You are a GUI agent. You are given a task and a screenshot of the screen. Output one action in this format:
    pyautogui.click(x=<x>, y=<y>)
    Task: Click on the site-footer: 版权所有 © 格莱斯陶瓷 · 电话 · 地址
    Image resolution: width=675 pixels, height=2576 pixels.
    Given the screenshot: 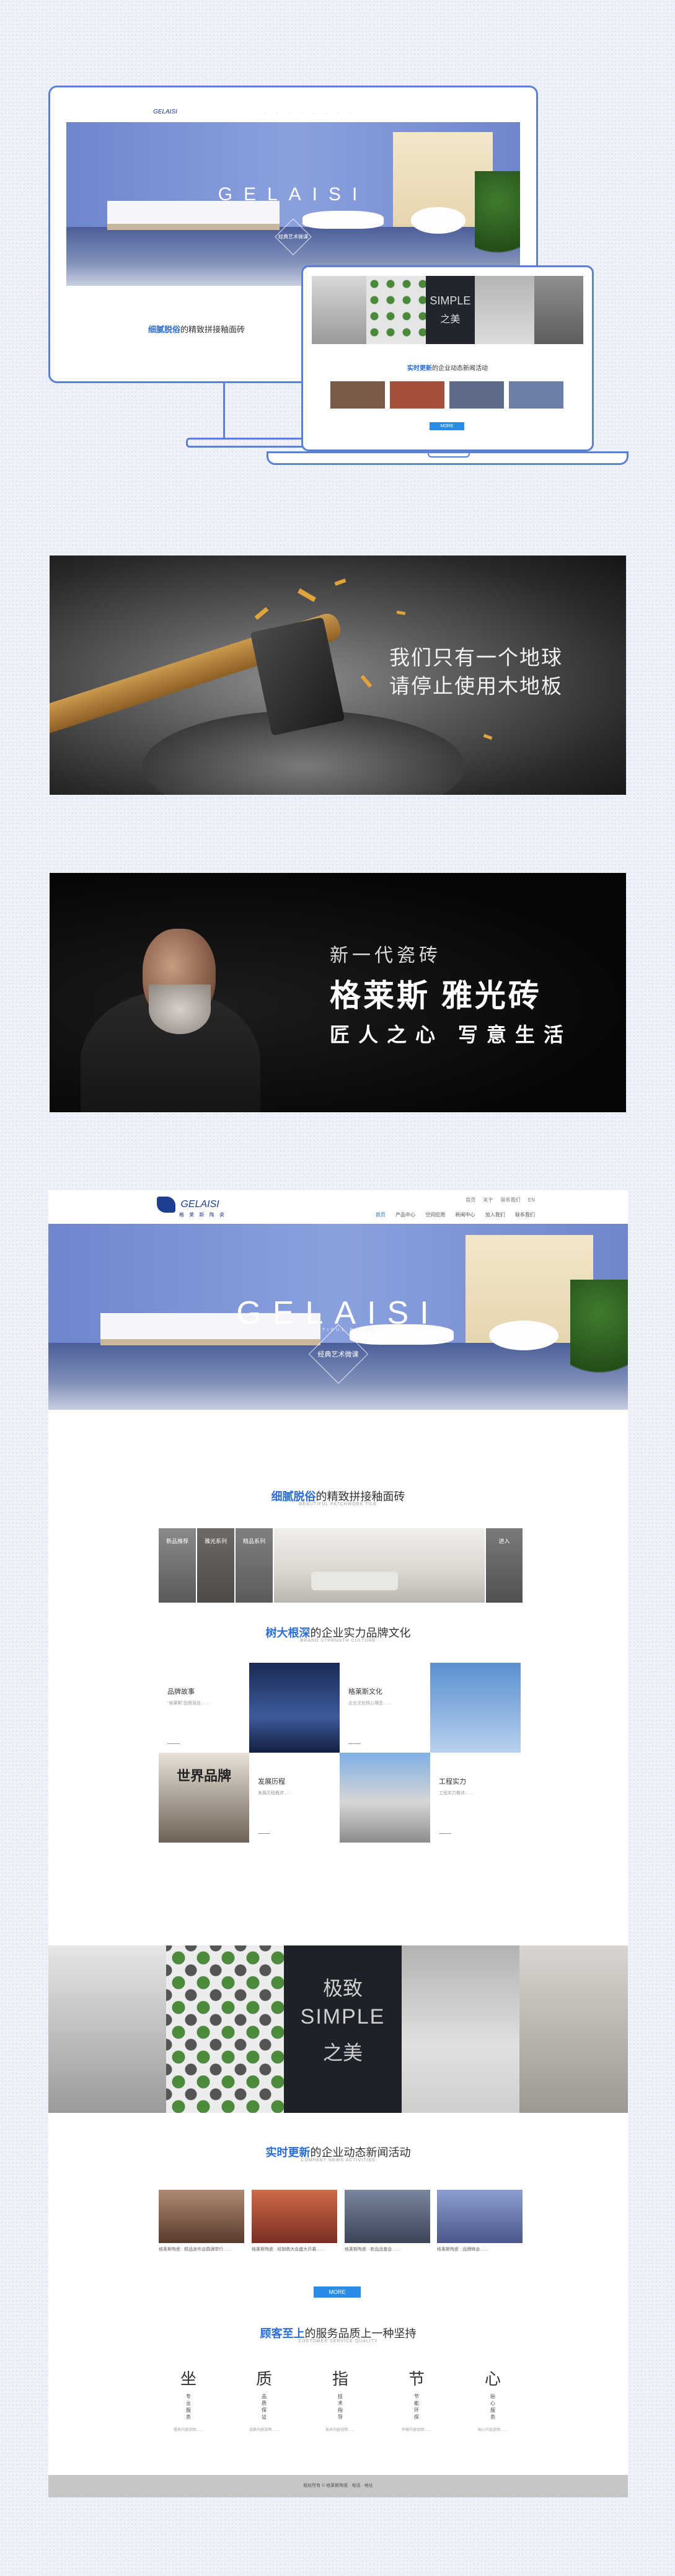 What is the action you would take?
    pyautogui.click(x=338, y=2486)
    